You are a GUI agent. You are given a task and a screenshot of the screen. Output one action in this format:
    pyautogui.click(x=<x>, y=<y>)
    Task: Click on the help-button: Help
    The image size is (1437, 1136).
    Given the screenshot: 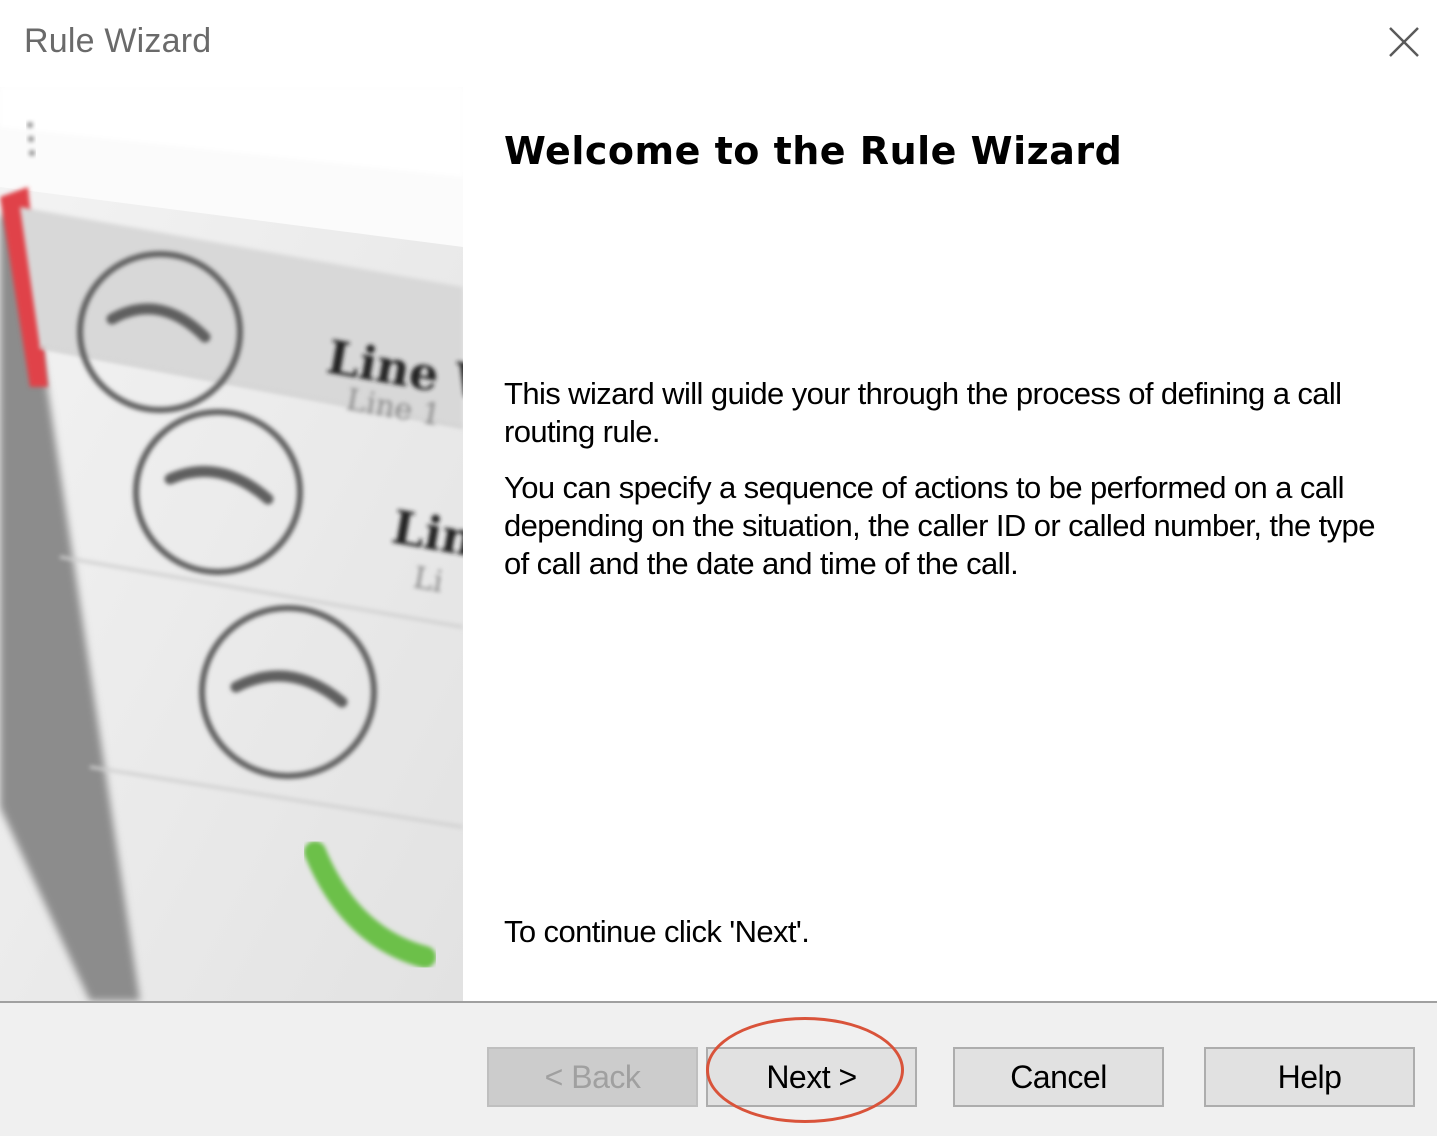 What is the action you would take?
    pyautogui.click(x=1309, y=1077)
    